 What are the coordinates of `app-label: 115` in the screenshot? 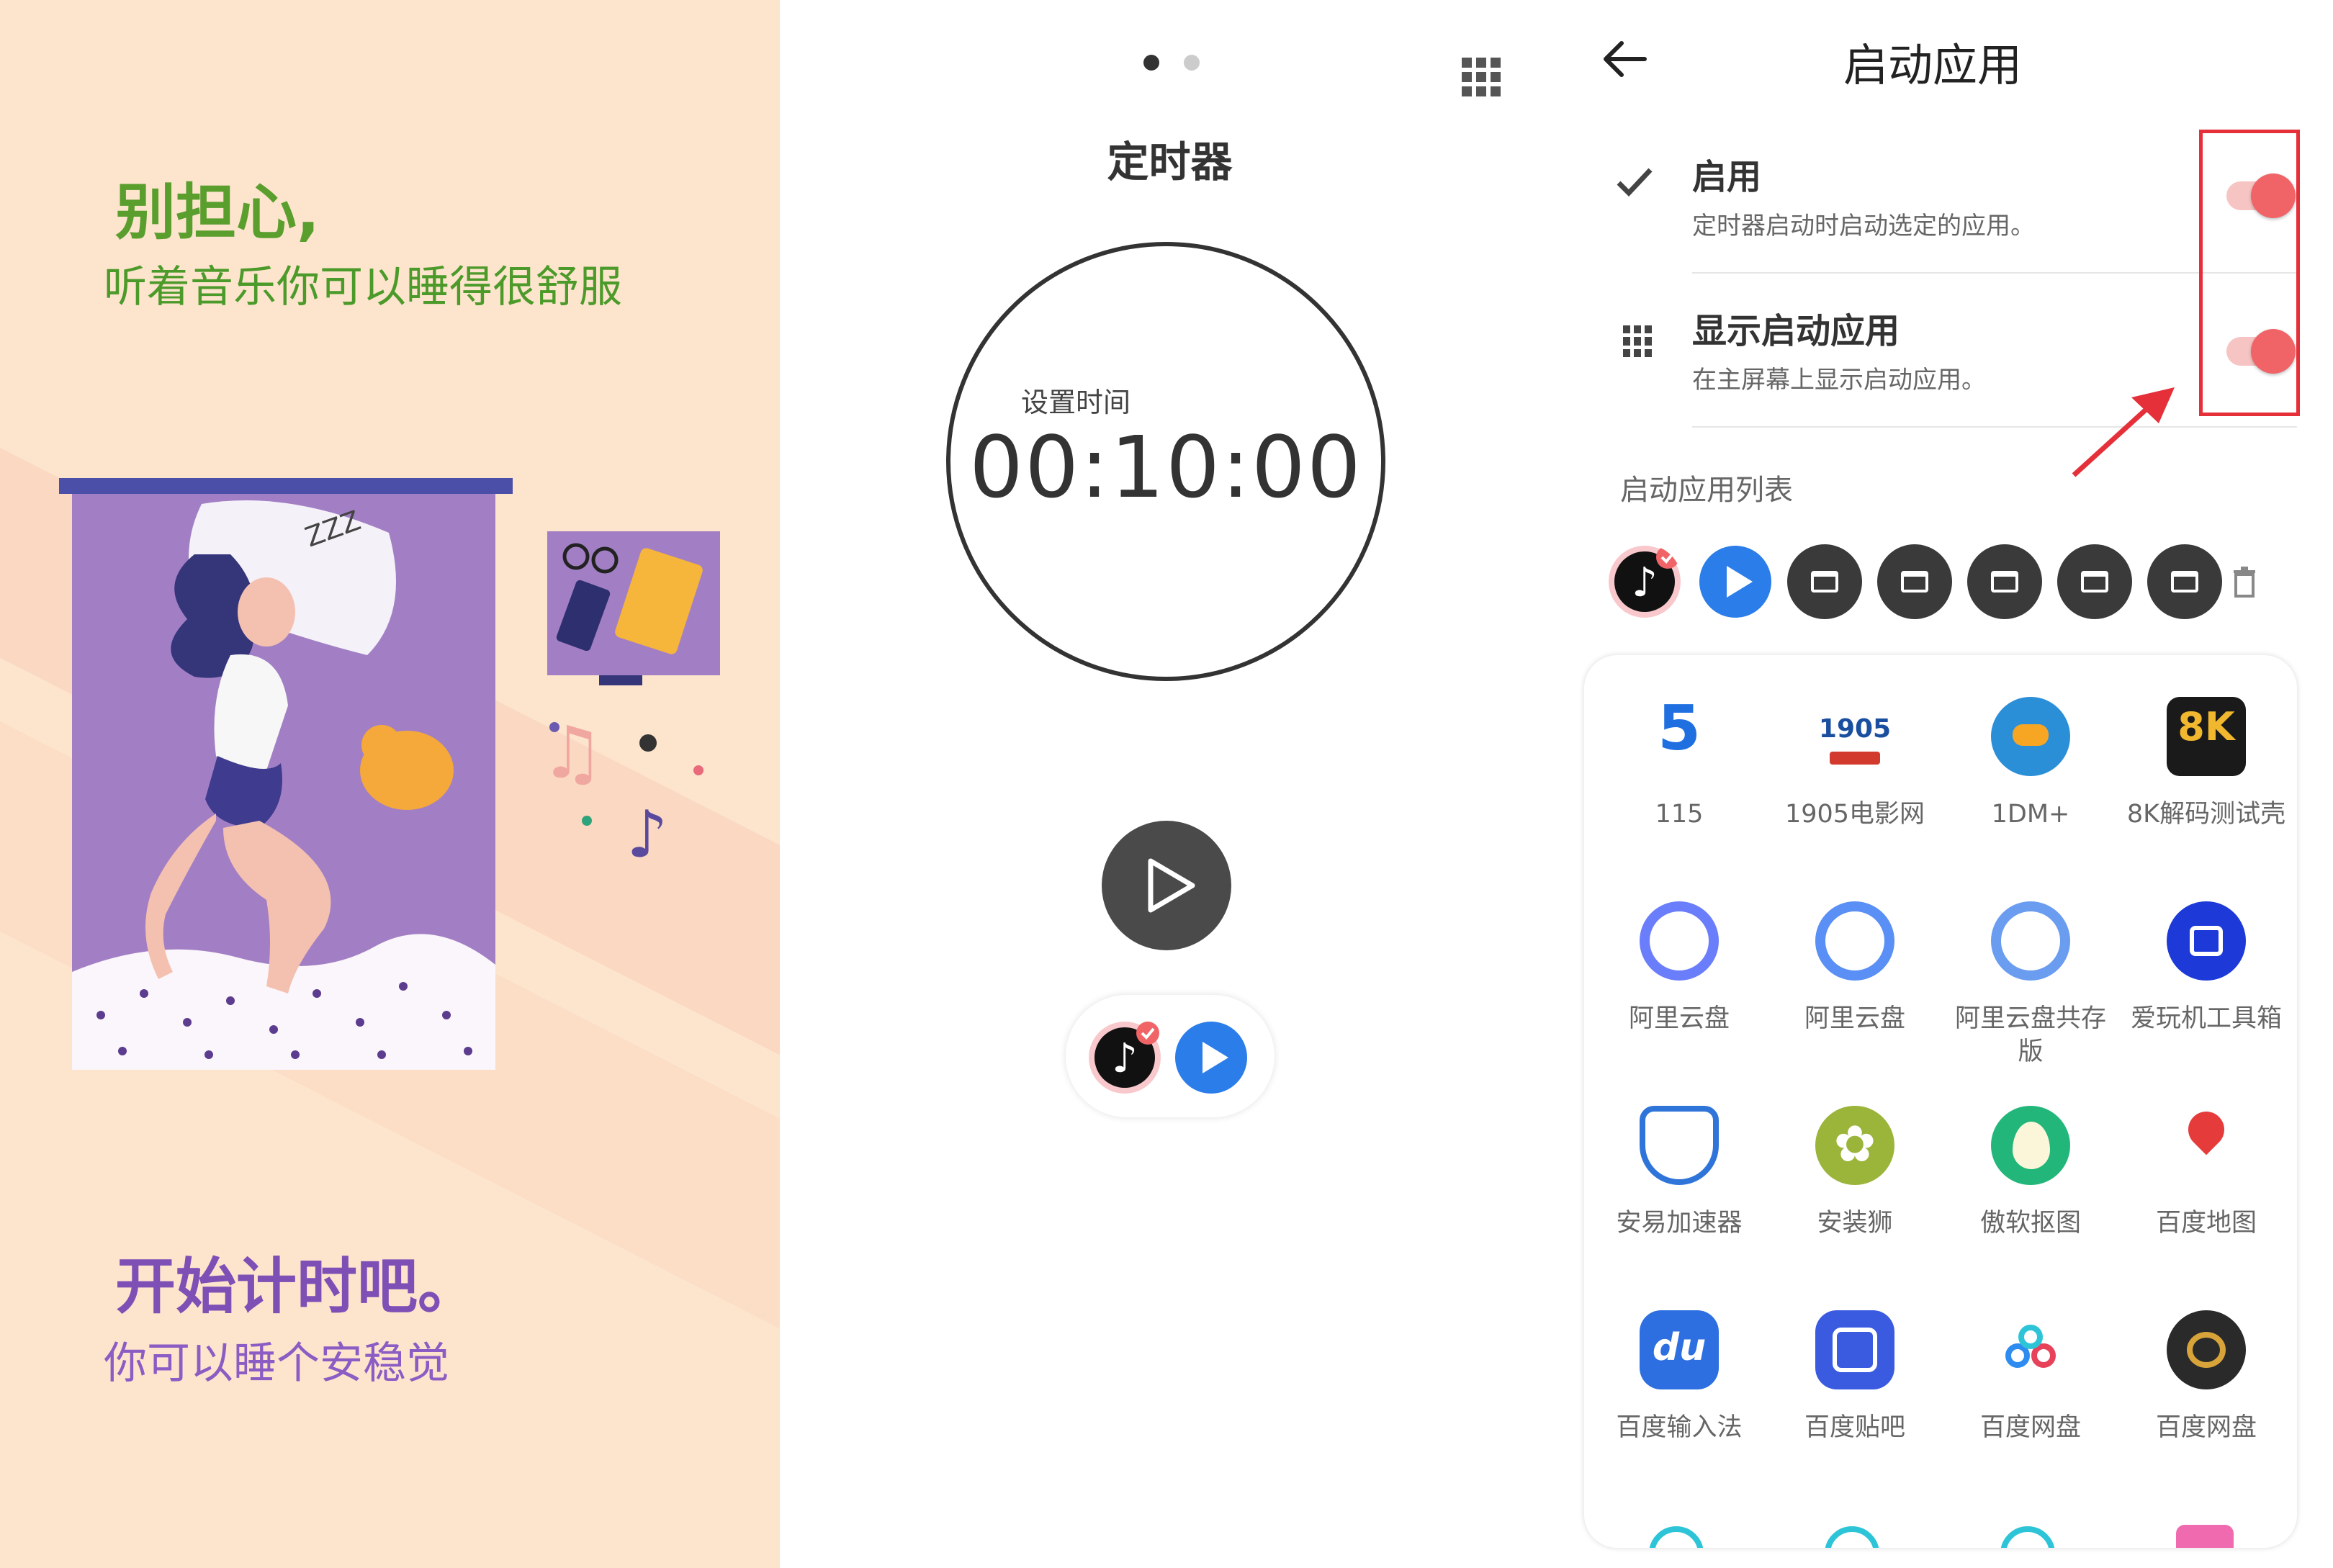 It's located at (1679, 814).